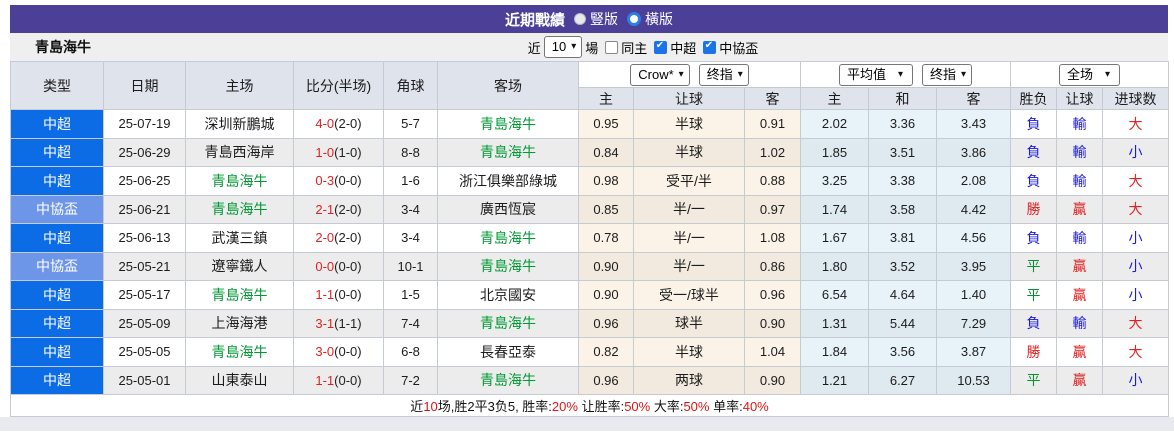 The height and width of the screenshot is (440, 1174). Describe the element at coordinates (772, 323) in the screenshot. I see `away-odds: 0.90` at that location.